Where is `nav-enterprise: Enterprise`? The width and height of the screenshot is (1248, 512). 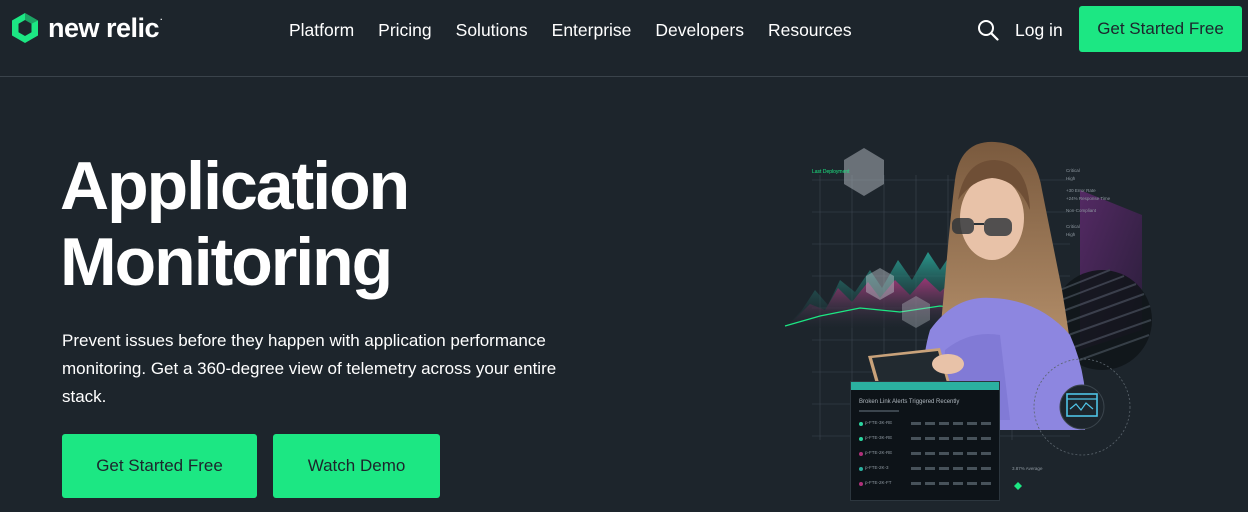 nav-enterprise: Enterprise is located at coordinates (592, 30).